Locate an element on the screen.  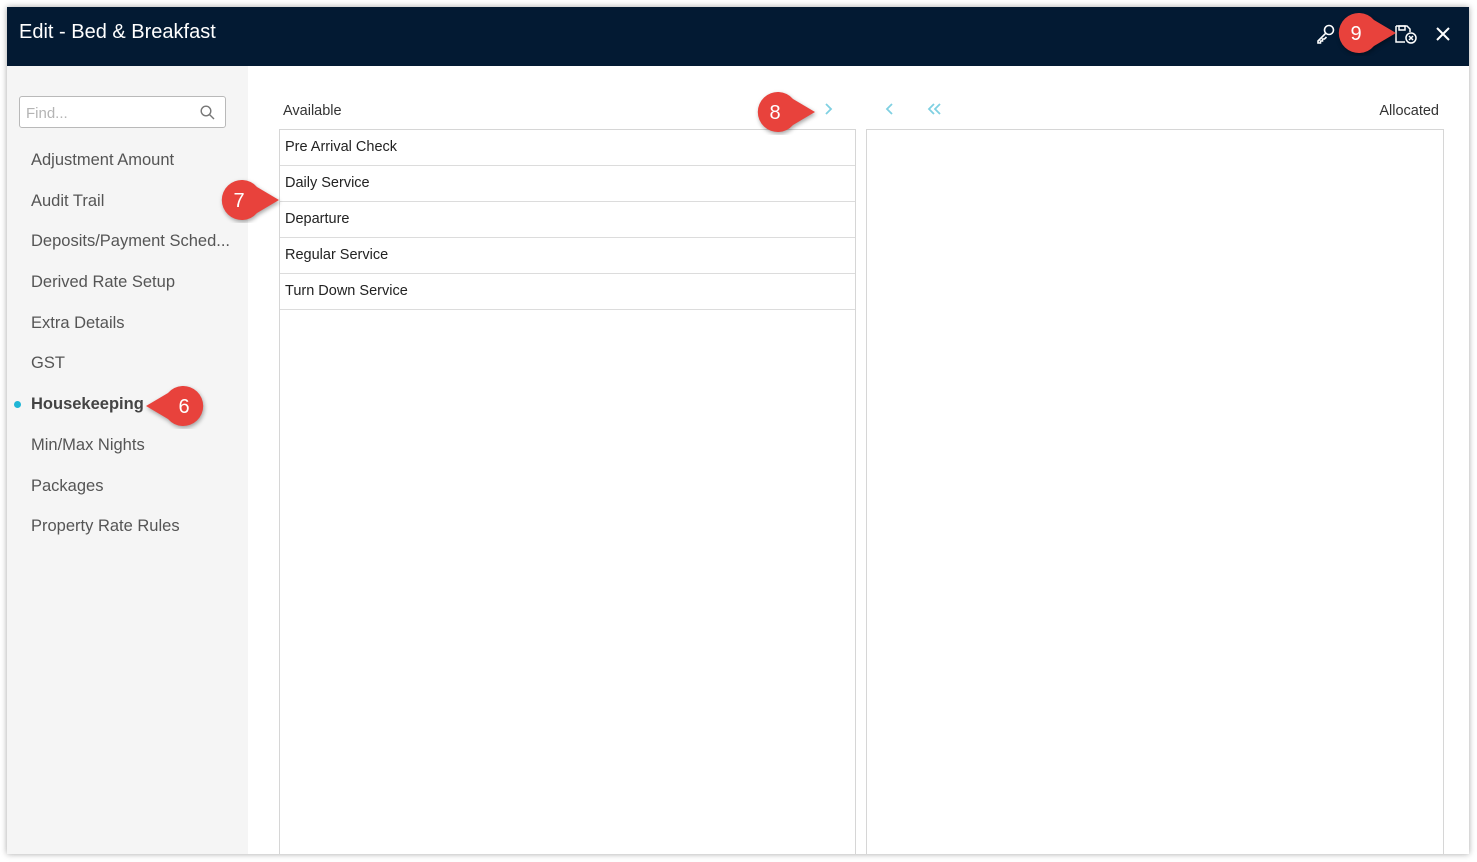
callout-6-label: 6 is located at coordinates (183, 407).